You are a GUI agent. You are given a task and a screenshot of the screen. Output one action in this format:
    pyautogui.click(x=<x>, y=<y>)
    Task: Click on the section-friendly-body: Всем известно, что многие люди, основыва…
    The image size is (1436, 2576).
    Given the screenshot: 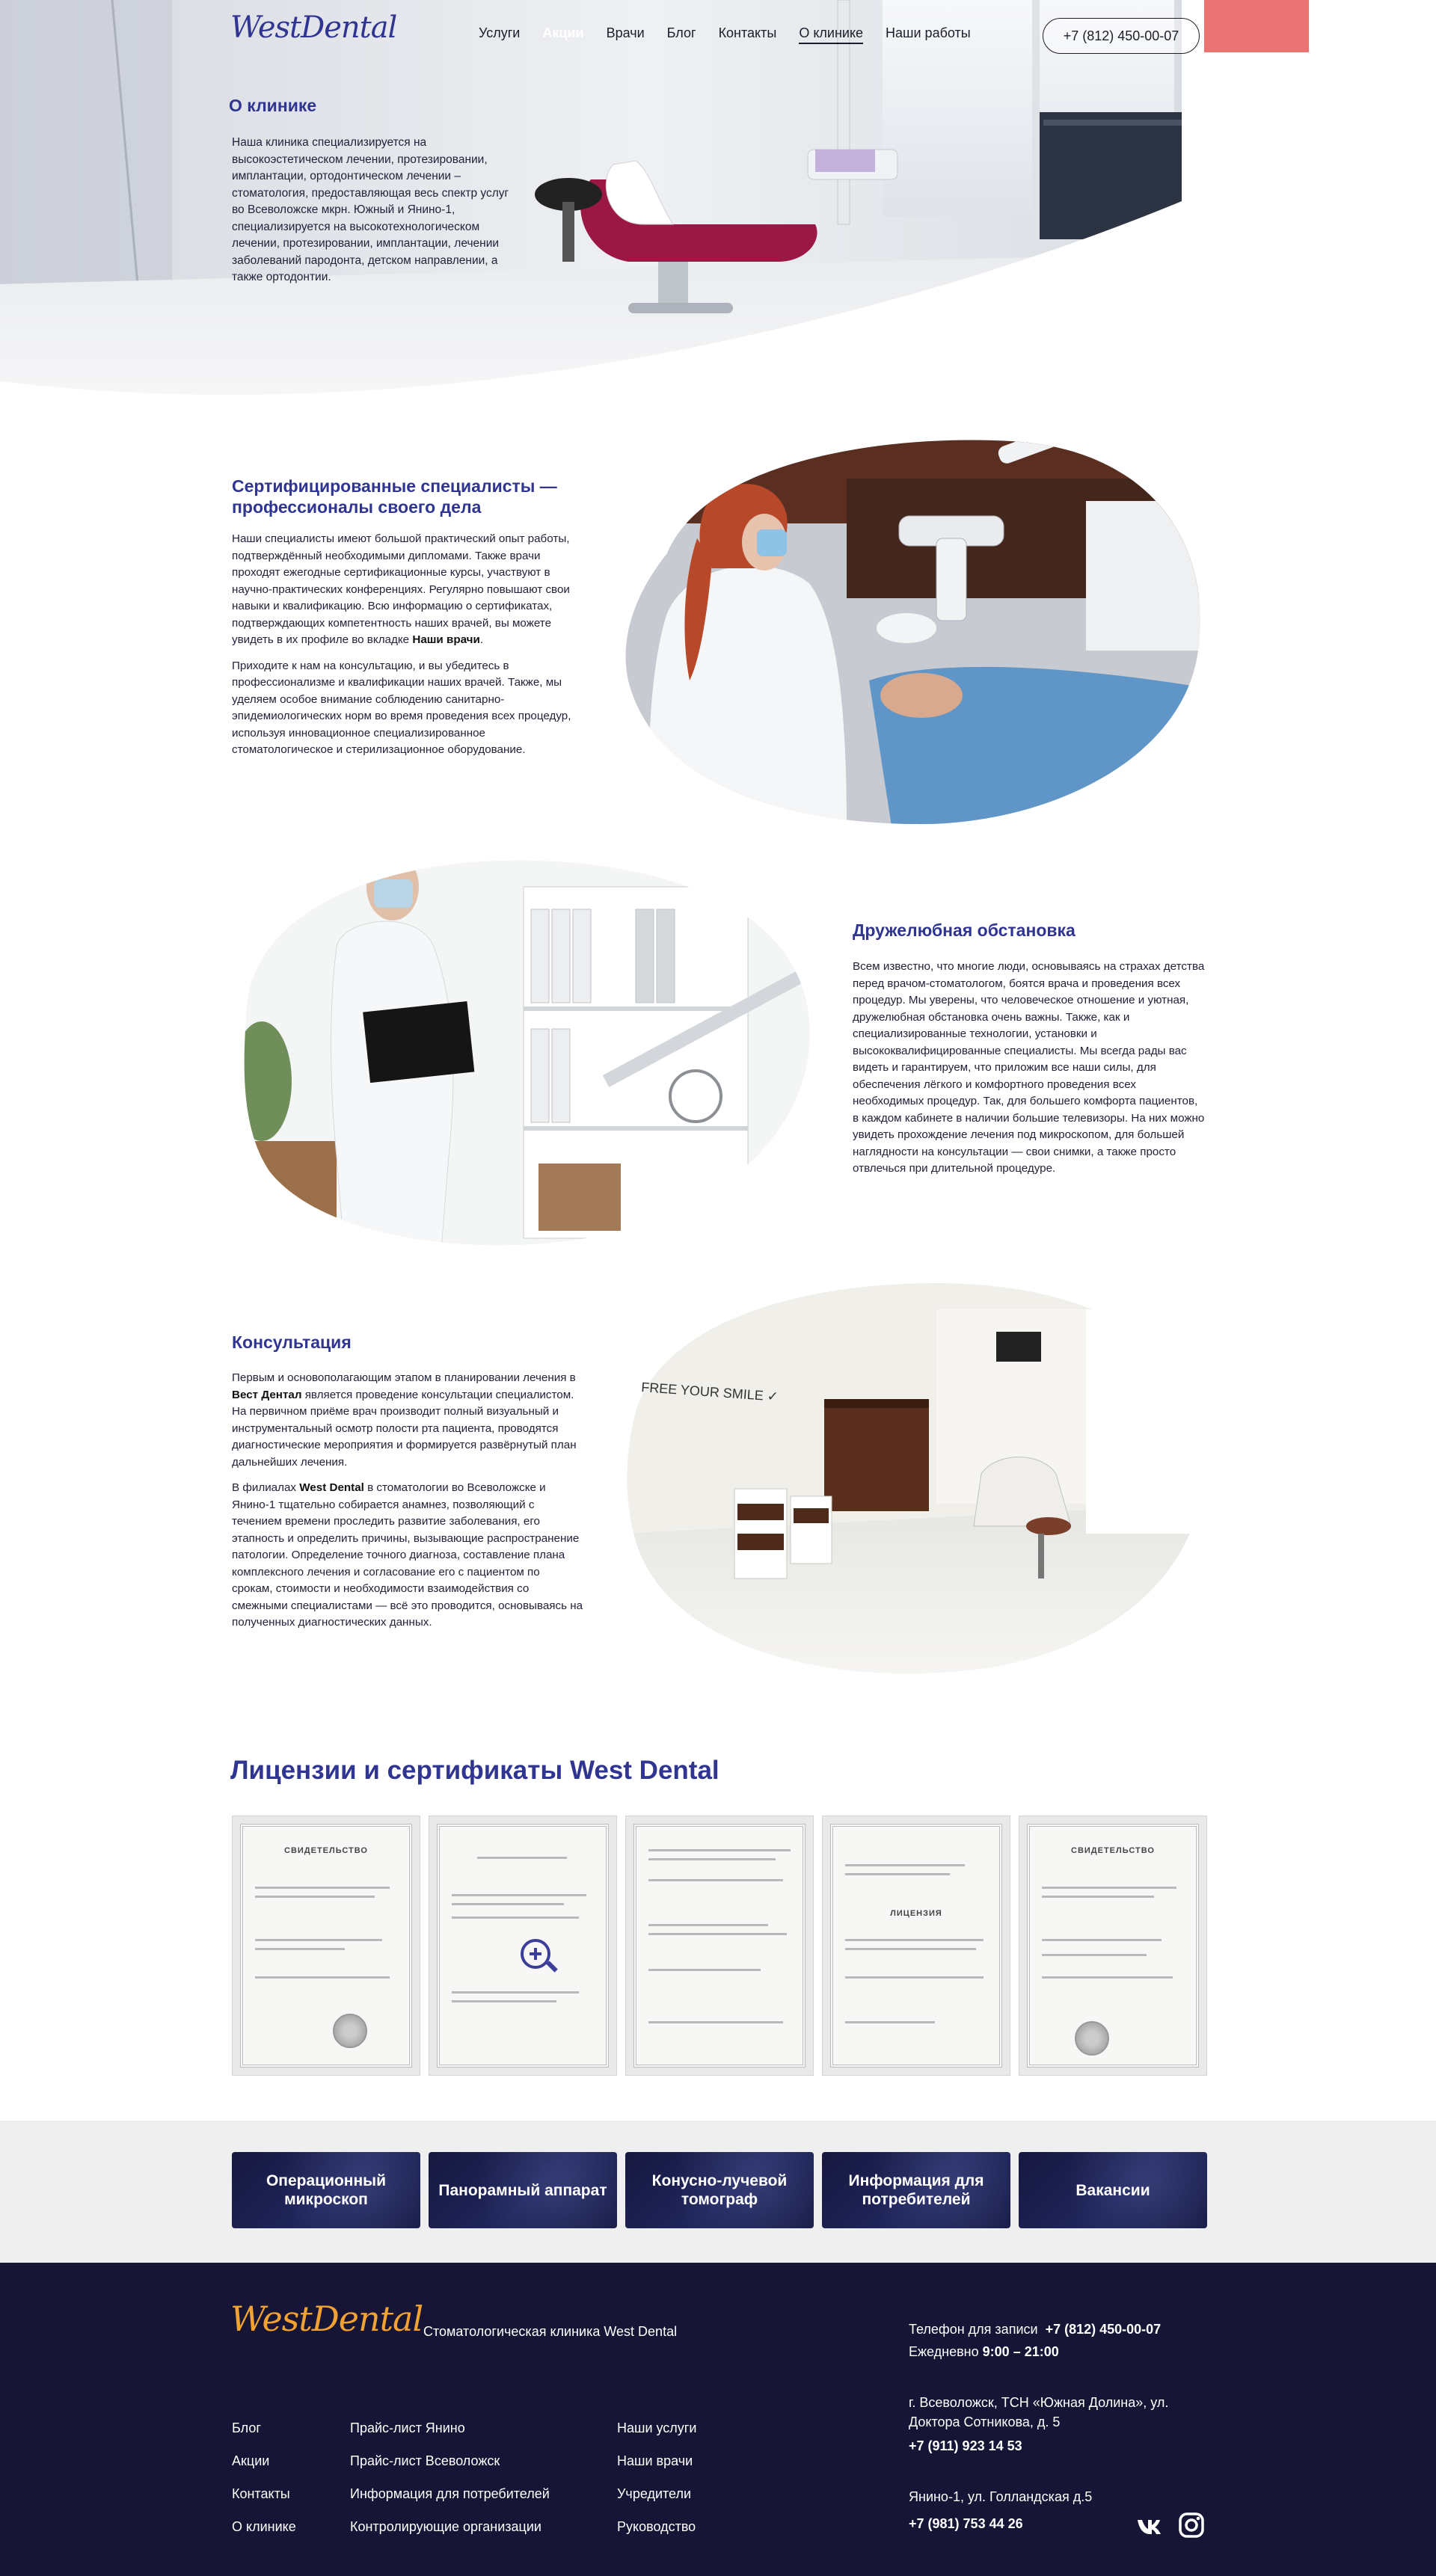 What is the action you would take?
    pyautogui.click(x=1029, y=1073)
    